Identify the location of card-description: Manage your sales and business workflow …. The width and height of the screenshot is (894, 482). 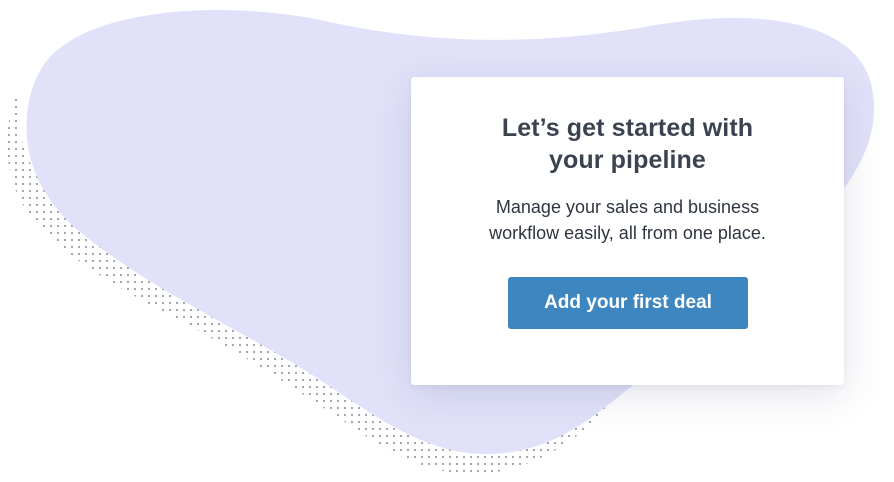
(627, 220).